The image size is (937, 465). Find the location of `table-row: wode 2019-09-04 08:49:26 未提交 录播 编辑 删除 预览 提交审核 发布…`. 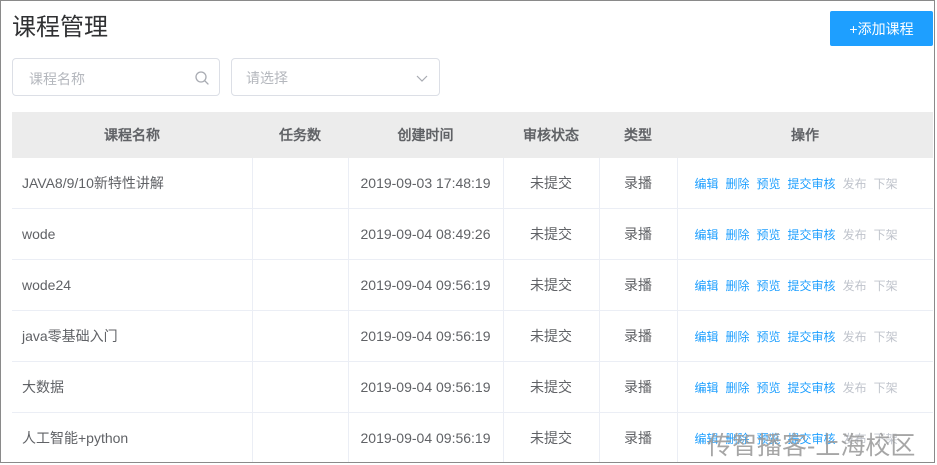

table-row: wode 2019-09-04 08:49:26 未提交 录播 编辑 删除 预览 提交审核 发布… is located at coordinates (472, 234).